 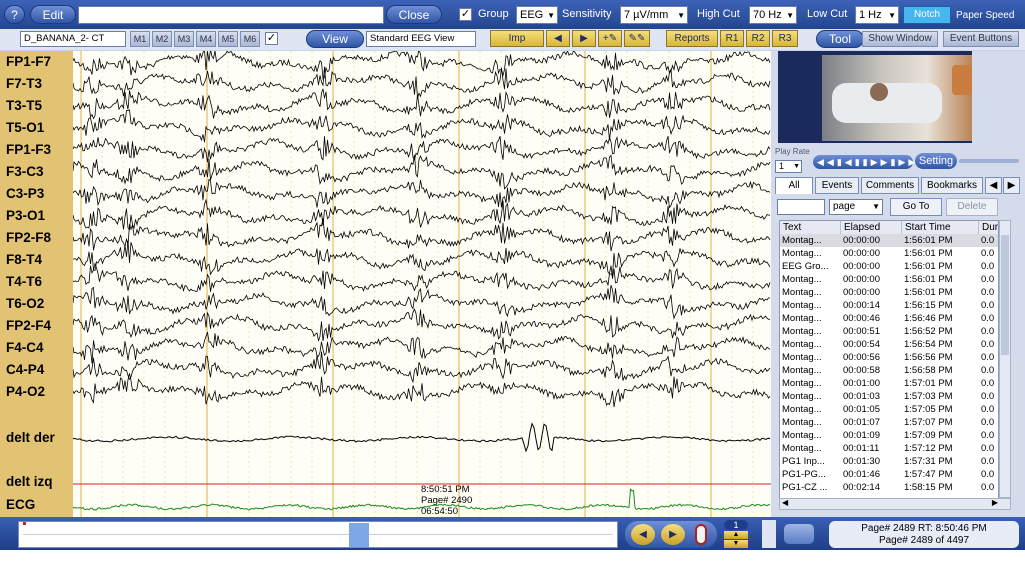 I want to click on channel-label: ECG, so click(x=36, y=505).